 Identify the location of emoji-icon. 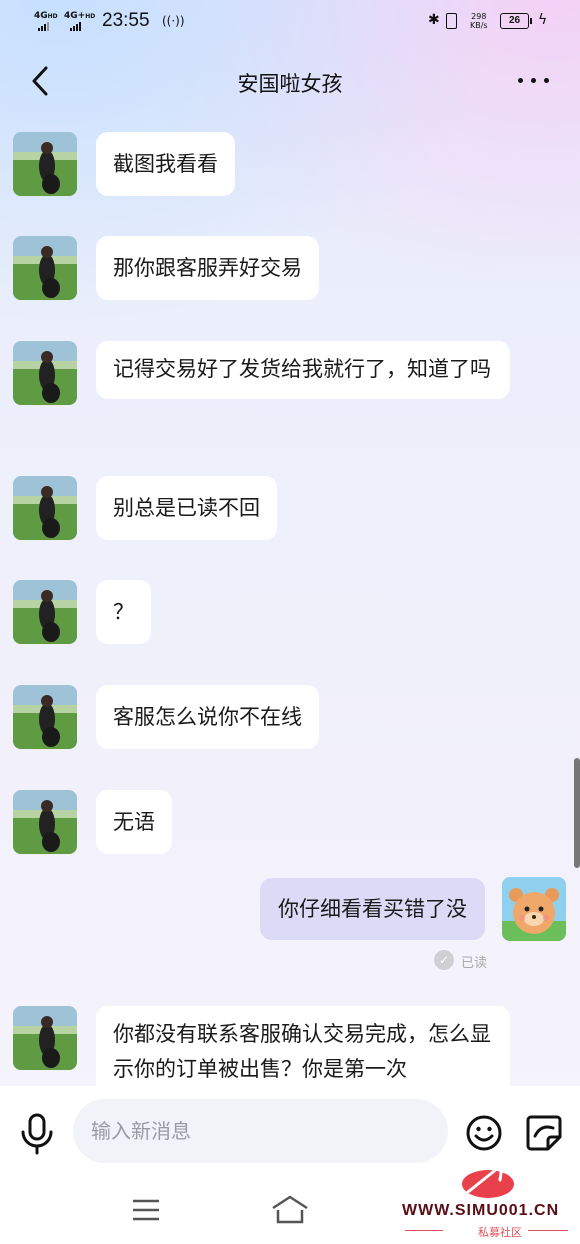
(484, 1133).